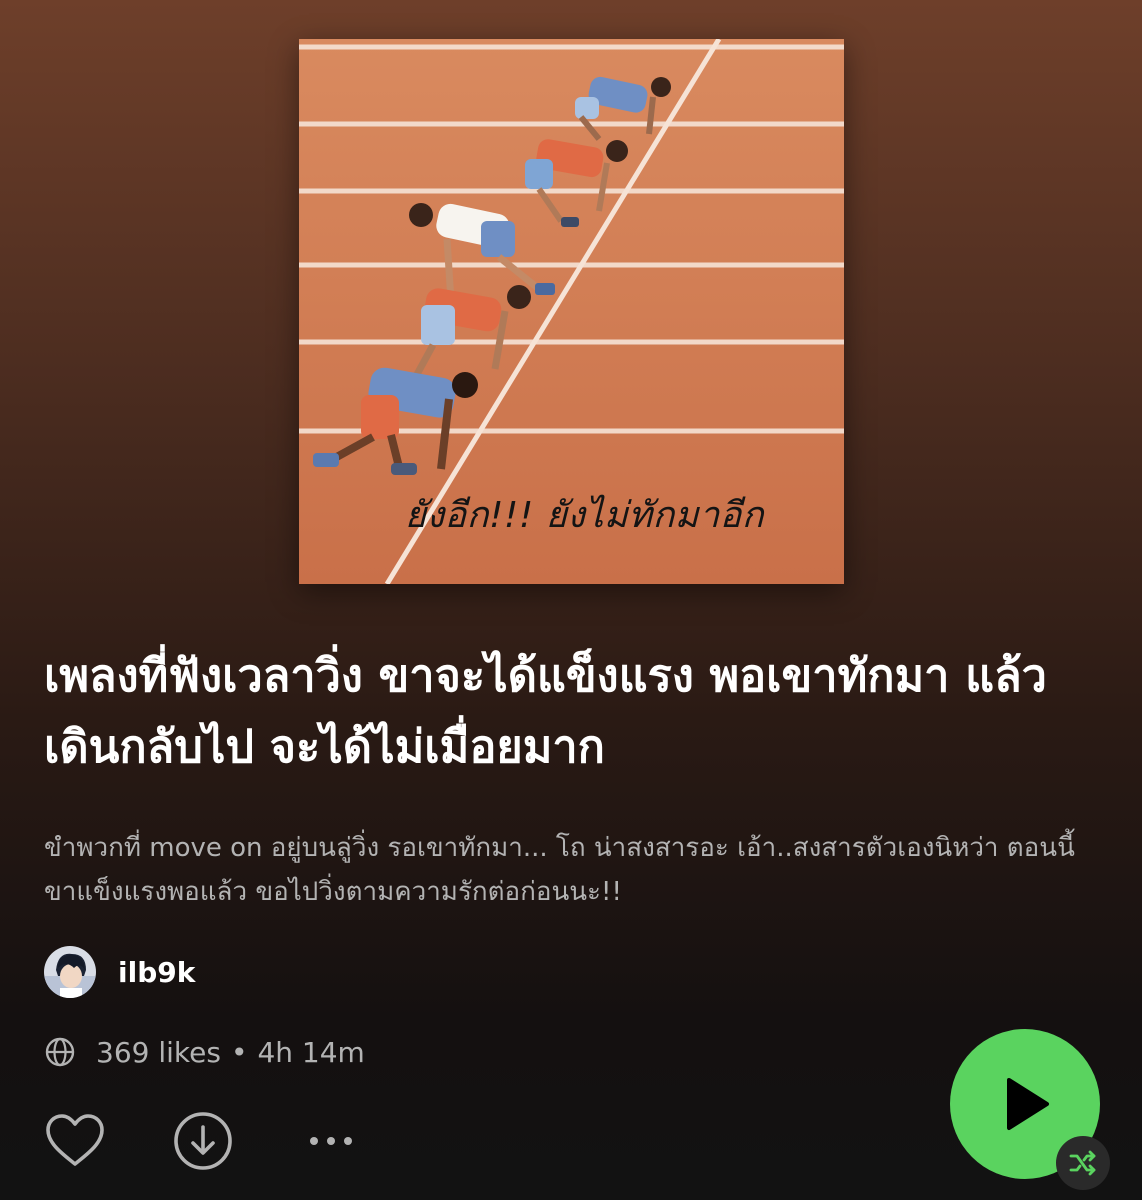 The image size is (1142, 1200). What do you see at coordinates (156, 972) in the screenshot?
I see `owner-name: ilb9k` at bounding box center [156, 972].